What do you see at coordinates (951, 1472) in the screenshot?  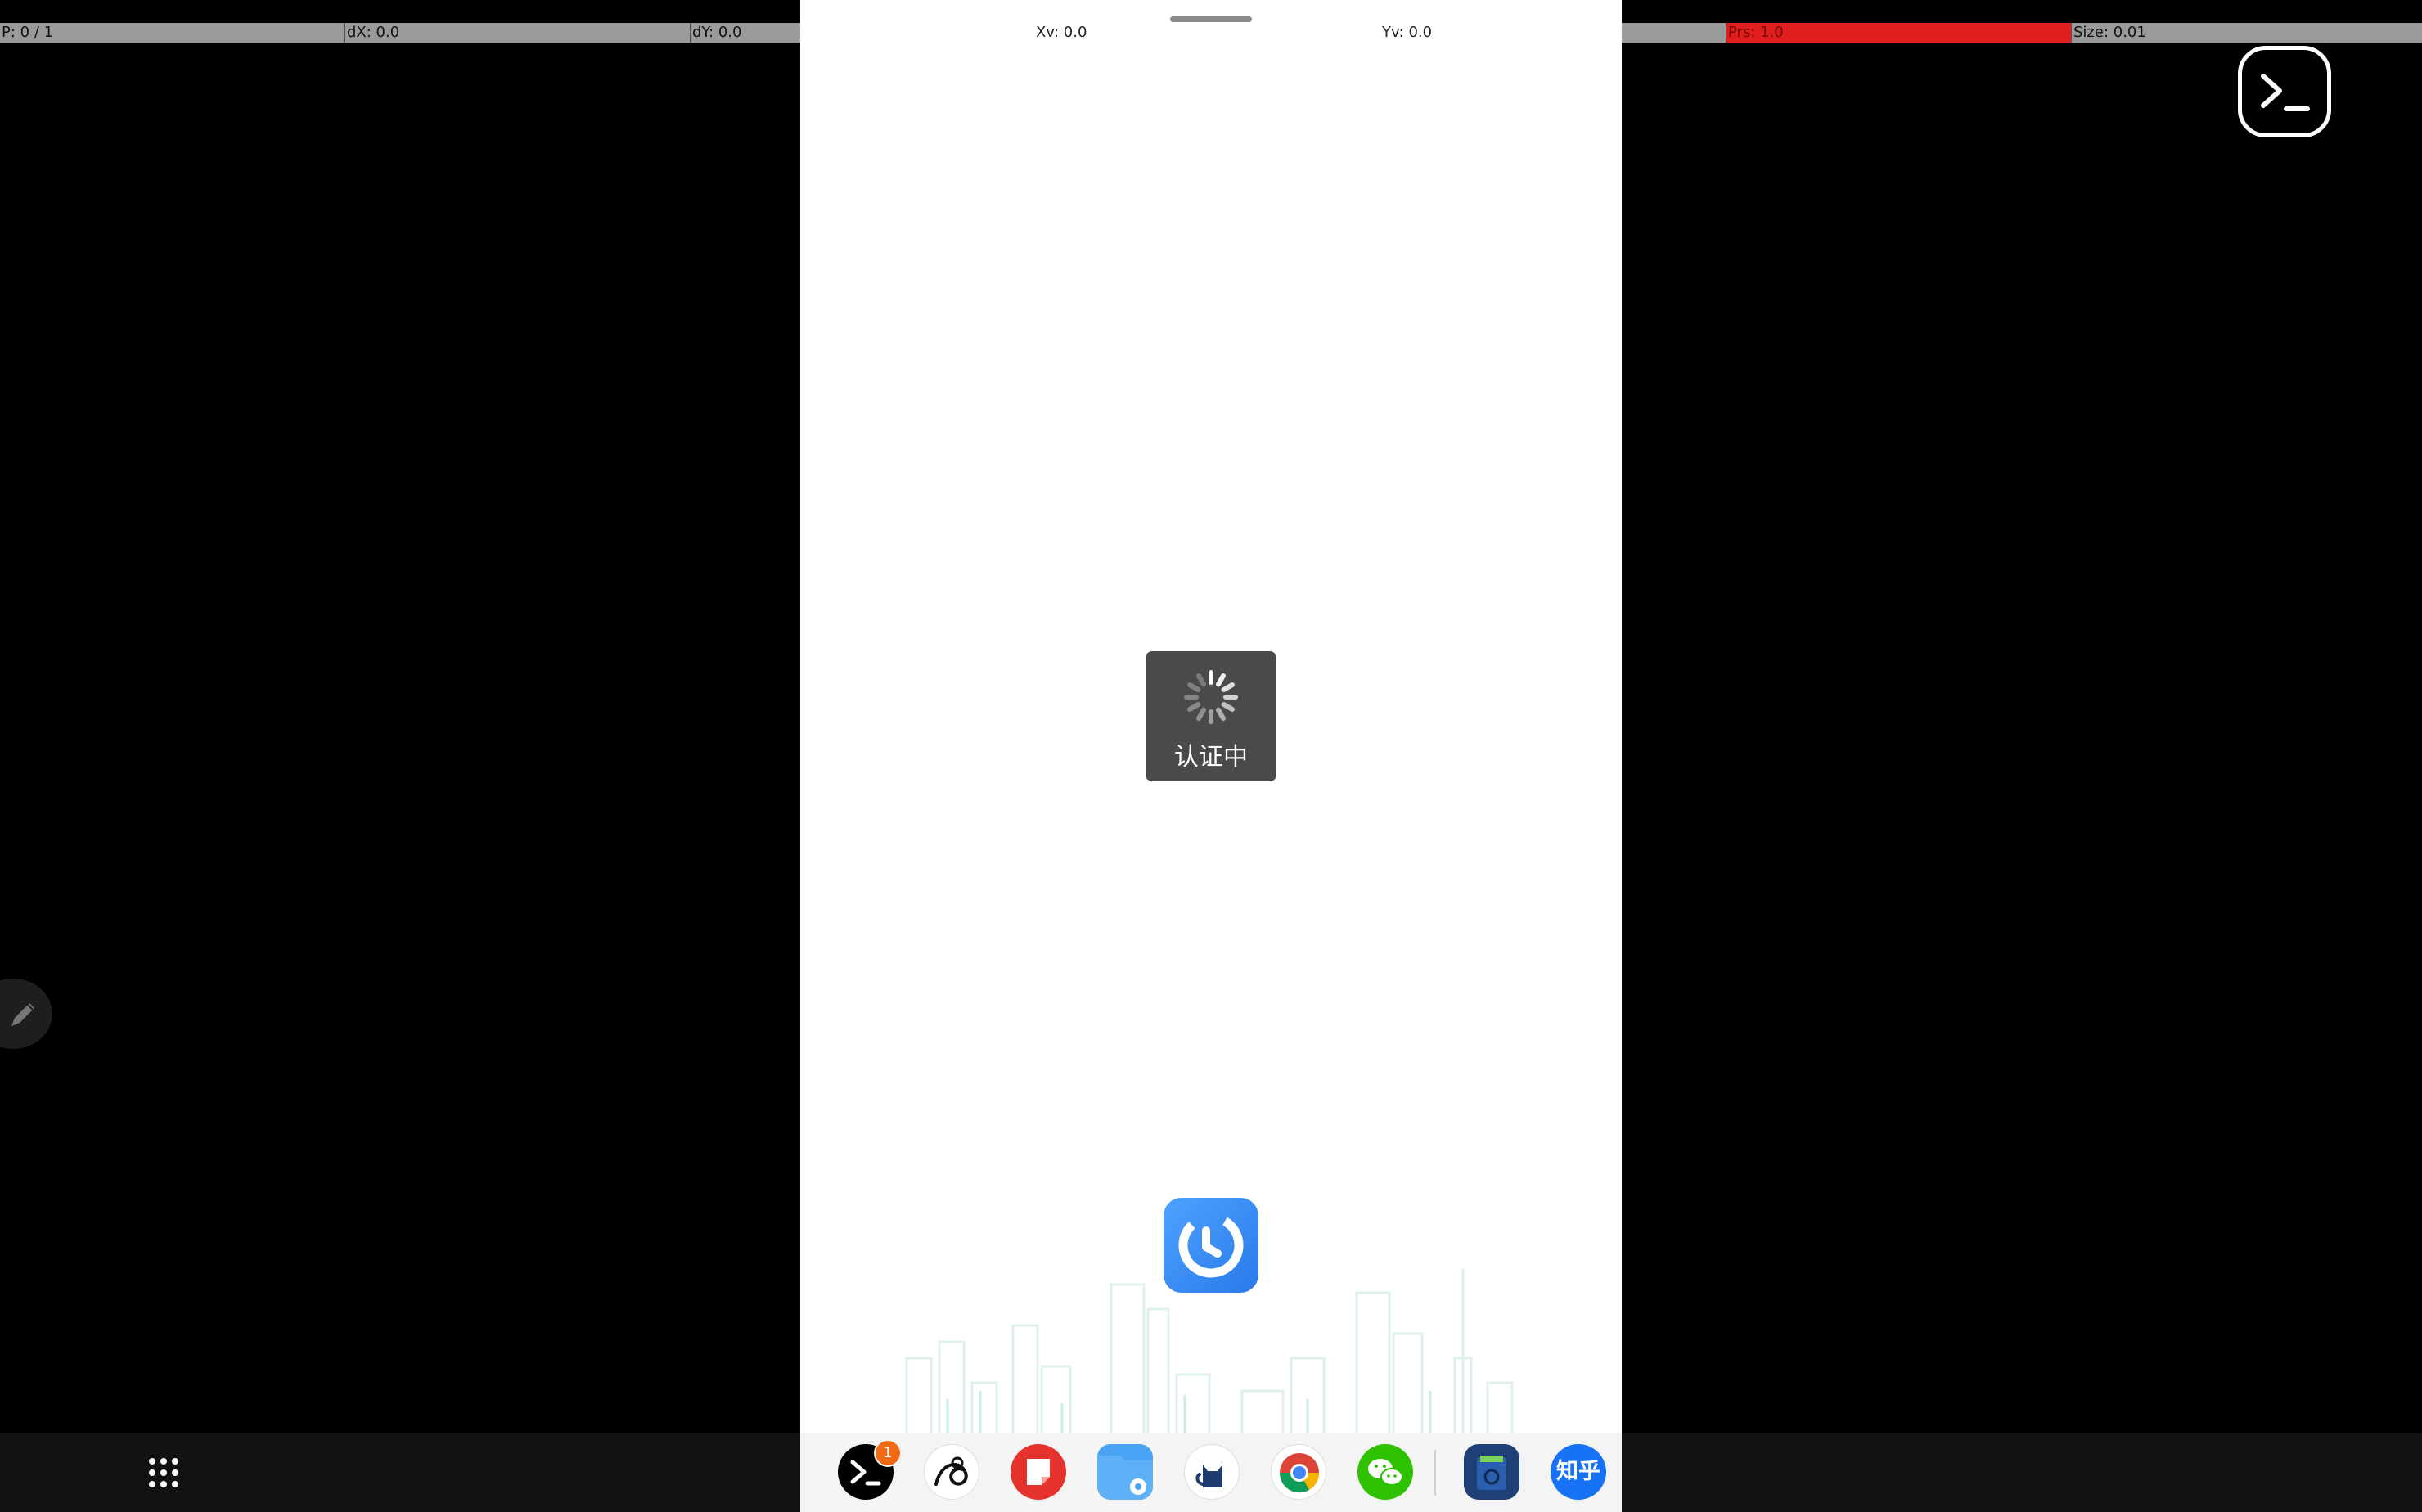 I see `drawing-app-icon` at bounding box center [951, 1472].